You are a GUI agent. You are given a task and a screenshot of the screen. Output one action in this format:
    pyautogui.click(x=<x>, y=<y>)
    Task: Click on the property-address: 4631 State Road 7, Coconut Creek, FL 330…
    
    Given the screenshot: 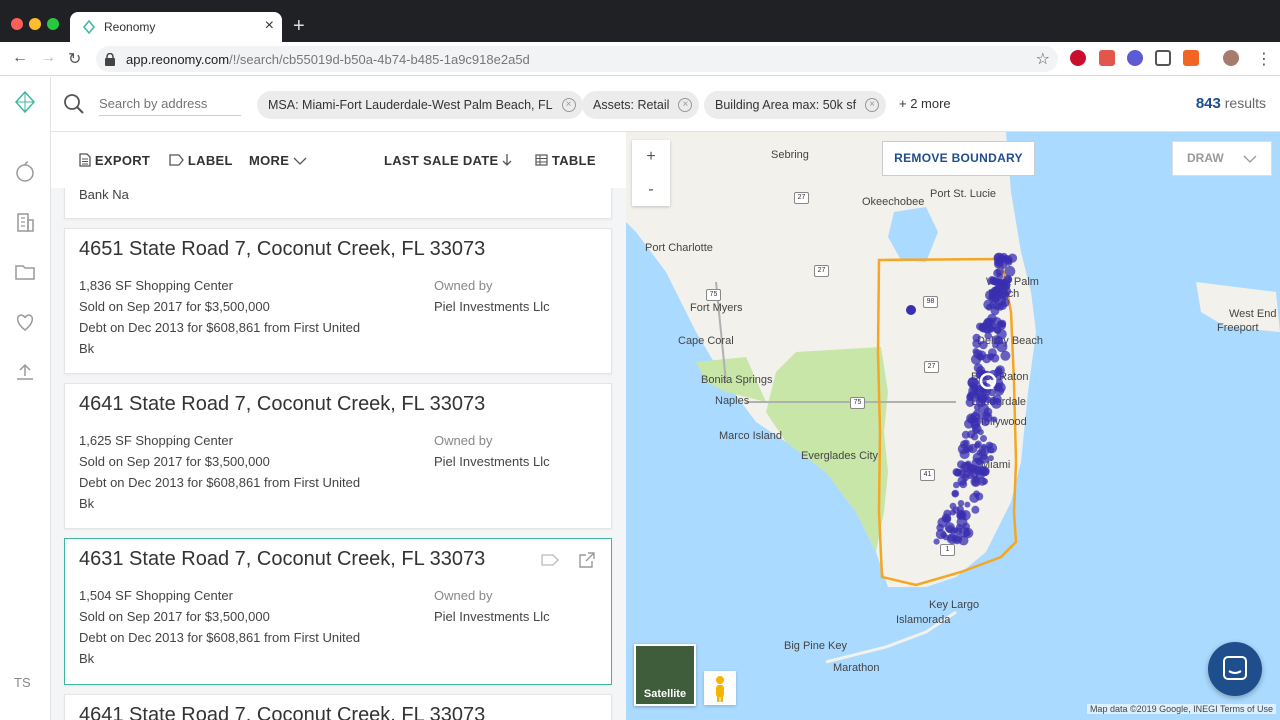 What is the action you would take?
    pyautogui.click(x=282, y=559)
    